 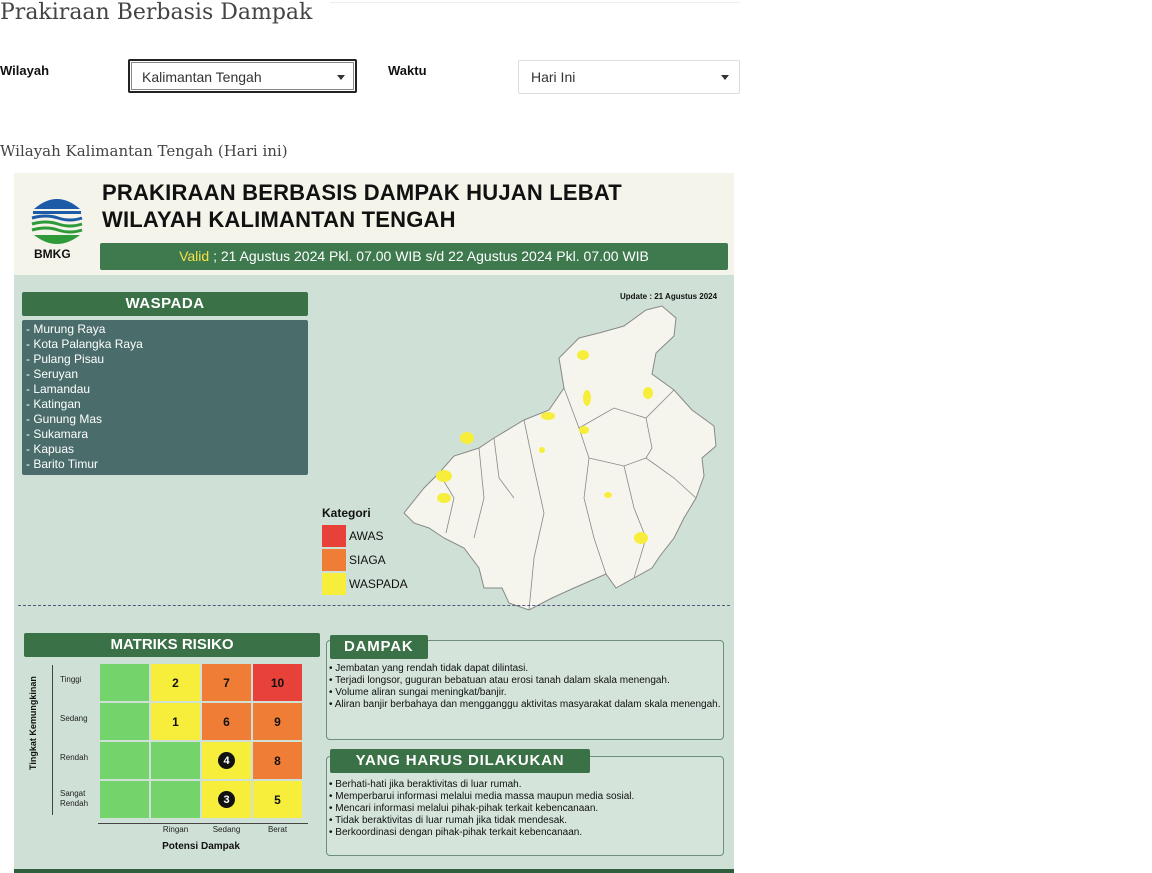 I want to click on matrix-cell: 5, so click(x=277, y=799).